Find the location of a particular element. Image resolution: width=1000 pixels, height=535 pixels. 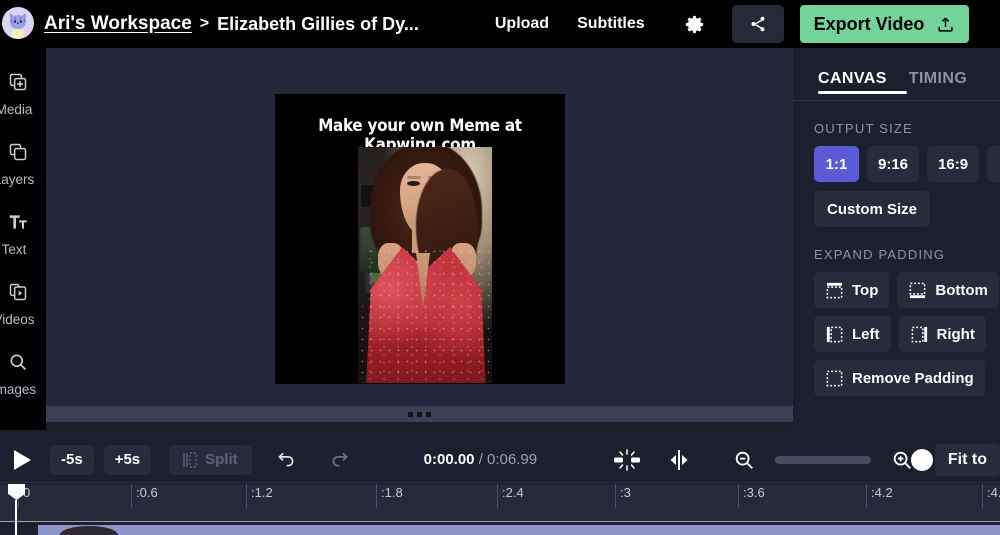

share-button is located at coordinates (757, 24).